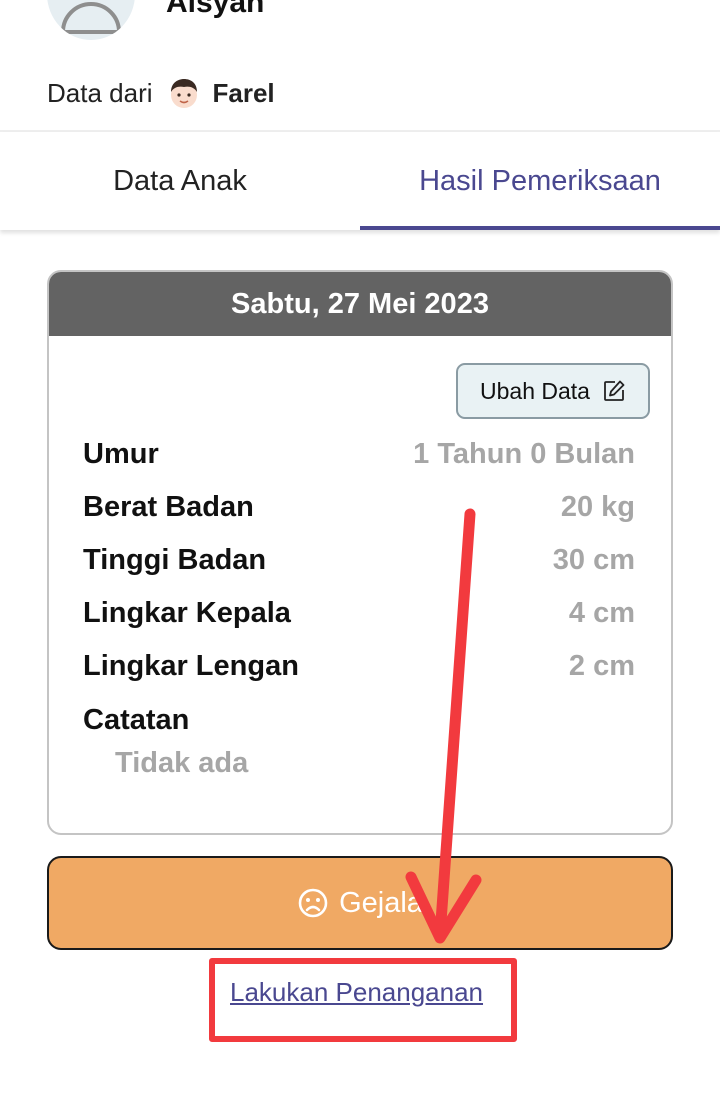 This screenshot has height=1106, width=720. I want to click on data-source-line: Data dari Farel, so click(161, 93).